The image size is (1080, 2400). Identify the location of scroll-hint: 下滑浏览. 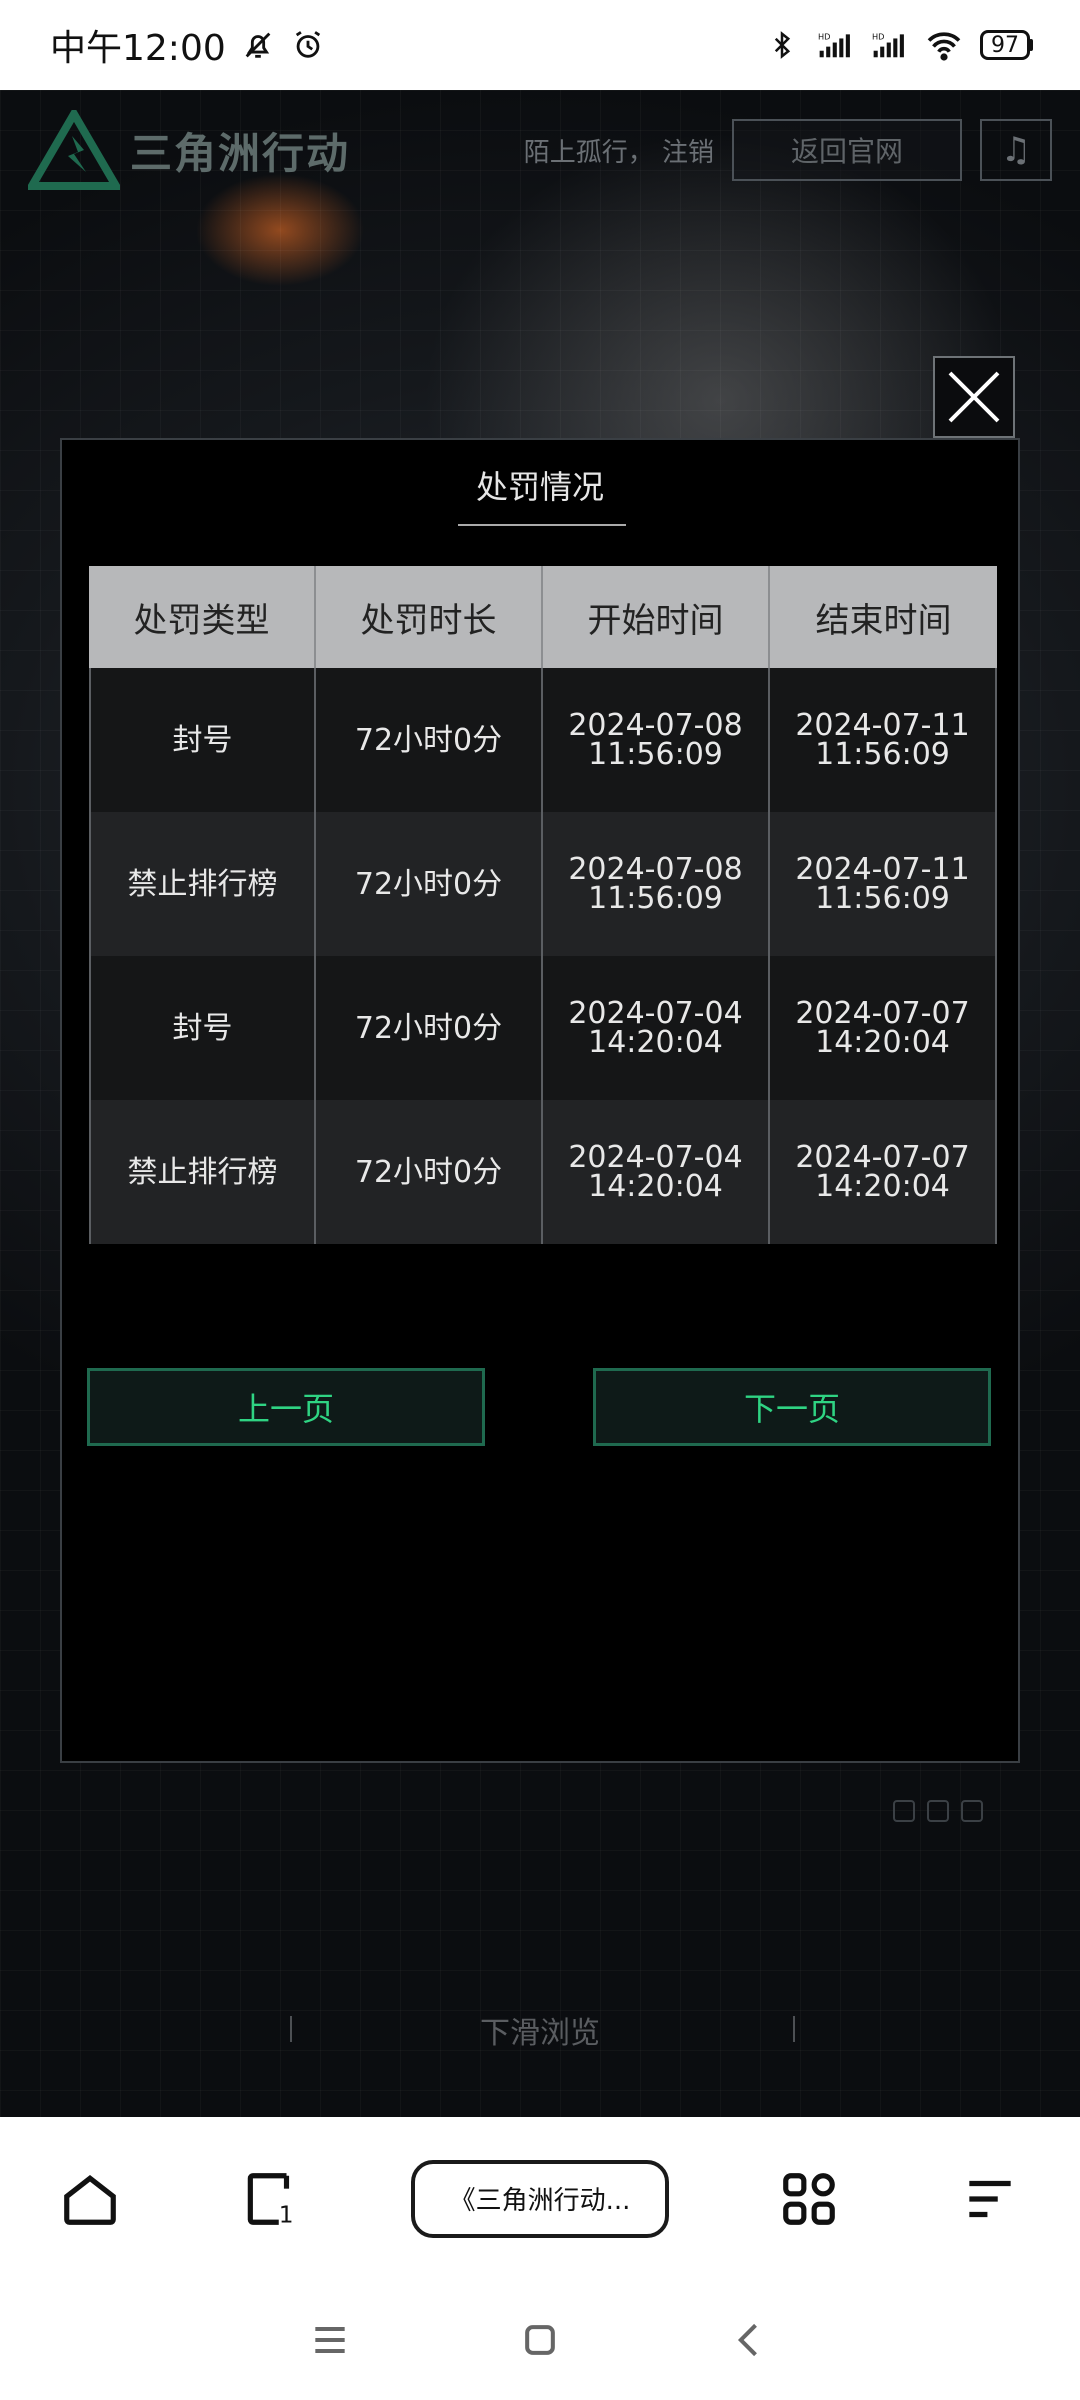
(540, 2030).